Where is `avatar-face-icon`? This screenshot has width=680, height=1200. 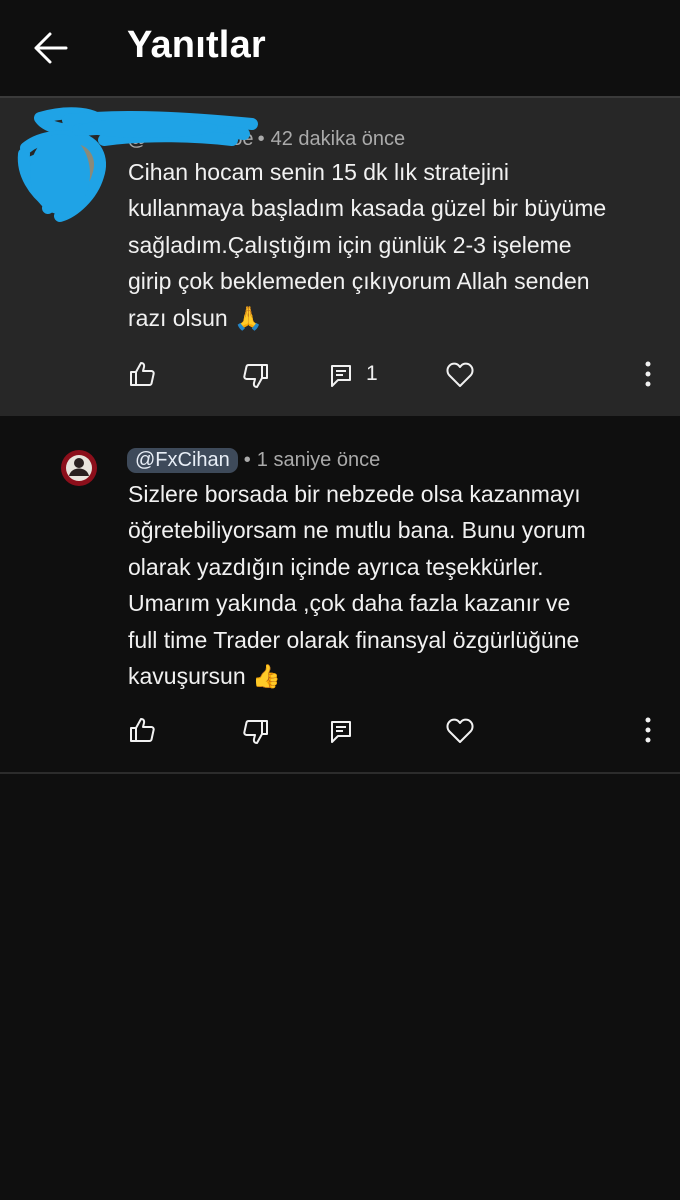
avatar-face-icon is located at coordinates (79, 468).